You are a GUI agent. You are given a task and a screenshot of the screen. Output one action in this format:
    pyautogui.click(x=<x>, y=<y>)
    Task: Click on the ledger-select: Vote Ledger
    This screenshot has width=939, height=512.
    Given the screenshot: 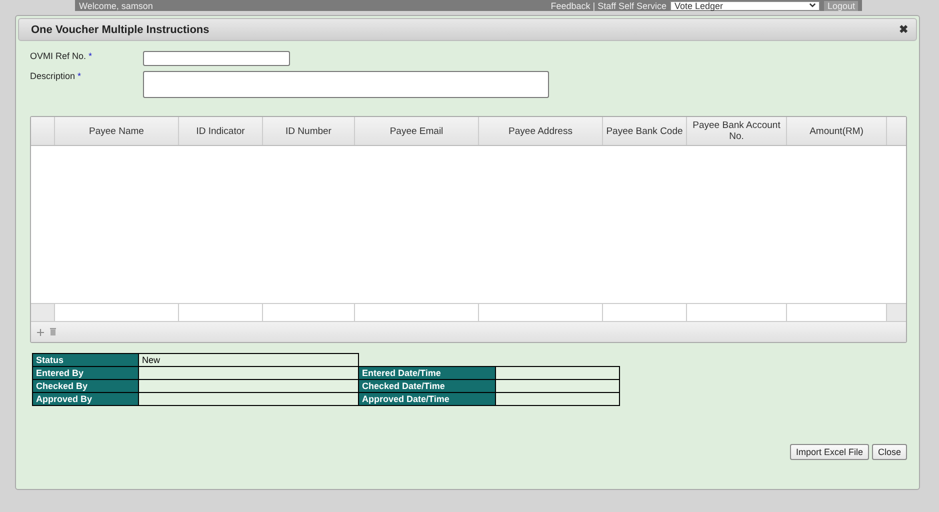 What is the action you would take?
    pyautogui.click(x=745, y=5)
    